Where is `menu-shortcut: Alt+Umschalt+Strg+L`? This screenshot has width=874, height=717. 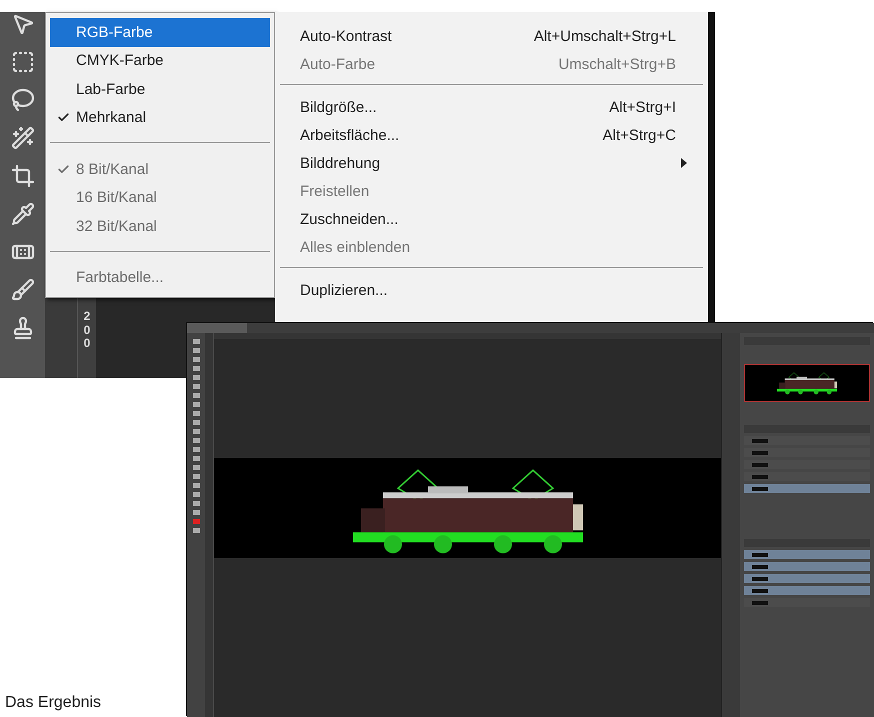
menu-shortcut: Alt+Umschalt+Strg+L is located at coordinates (605, 36).